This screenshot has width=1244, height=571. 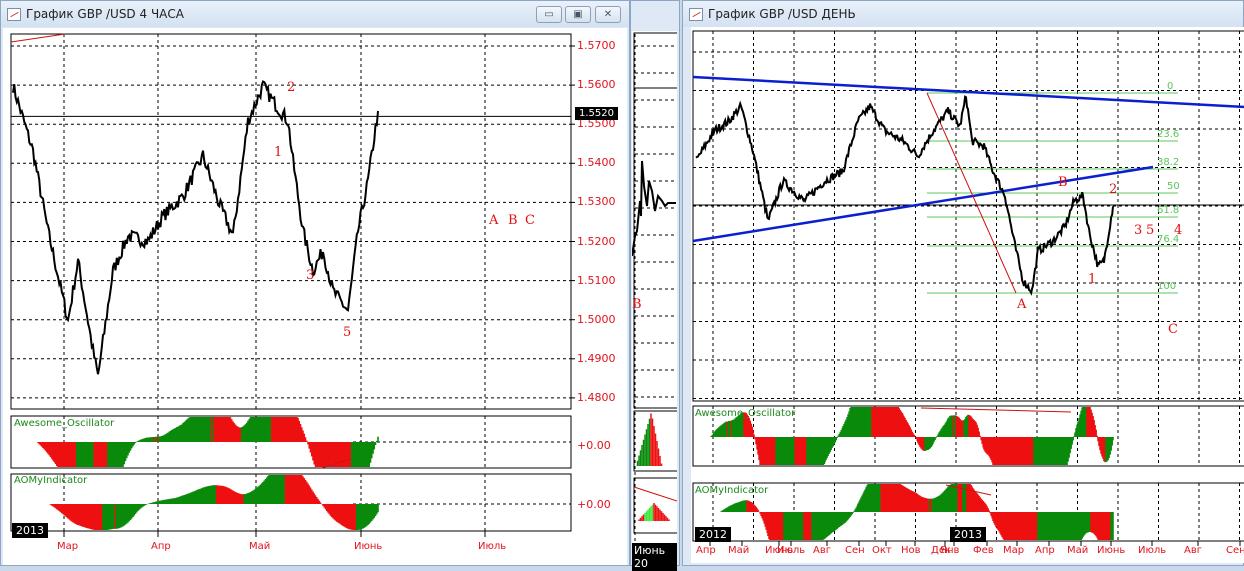 I want to click on month-label: Окт, so click(x=882, y=550).